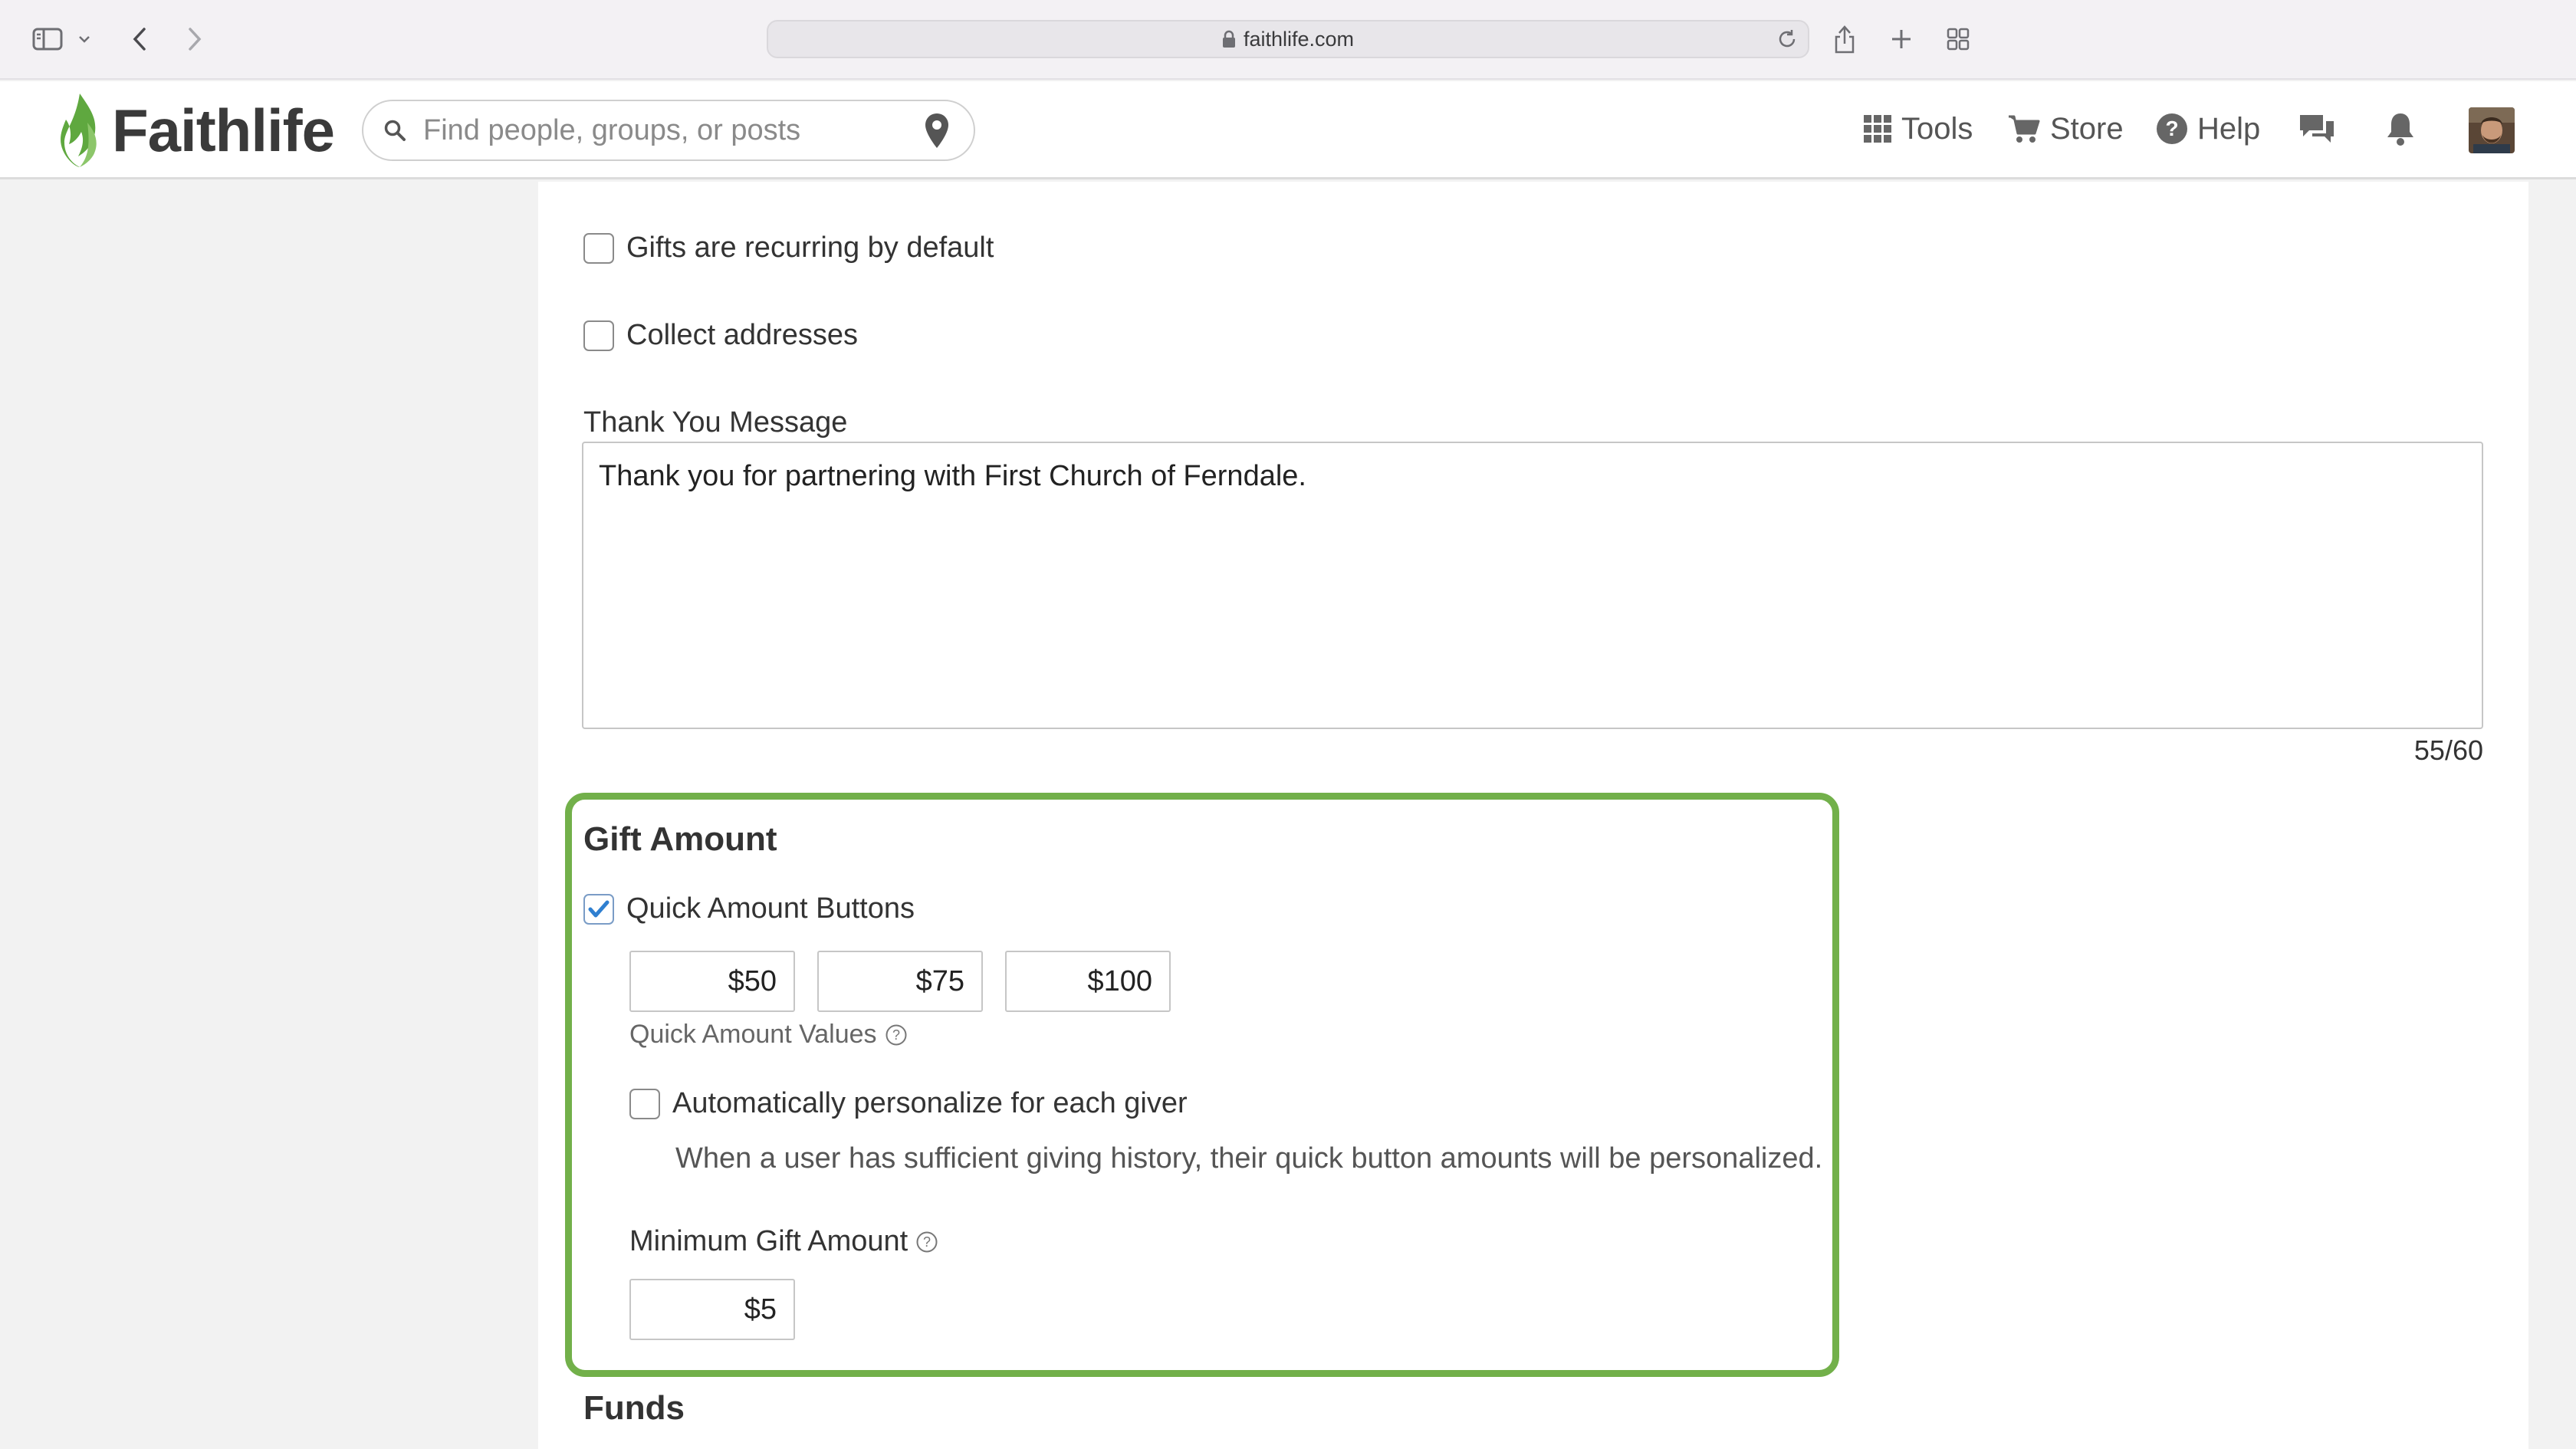  What do you see at coordinates (1088, 981) in the screenshot?
I see `quick-amount-input-3: $100` at bounding box center [1088, 981].